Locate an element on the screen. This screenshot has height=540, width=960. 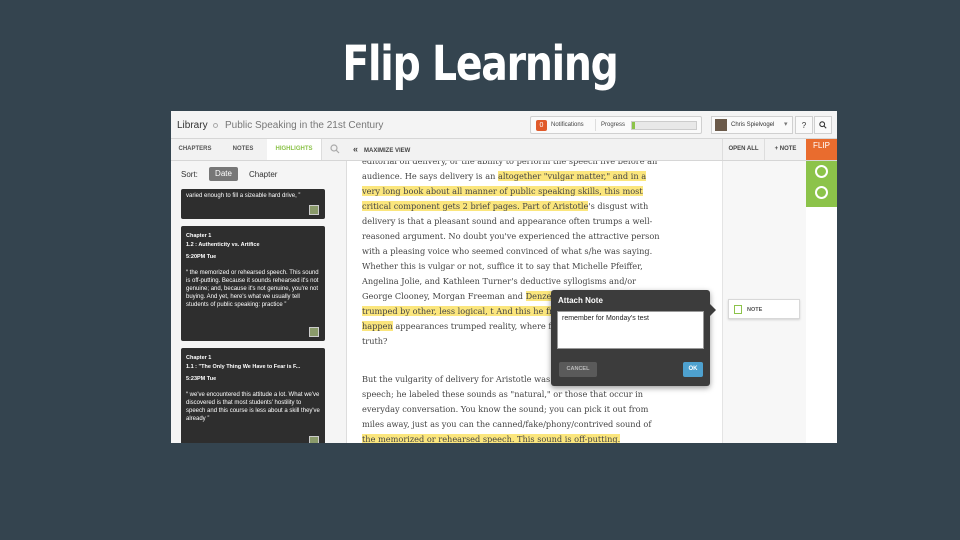
tab-notes: NOTES is located at coordinates (243, 149).